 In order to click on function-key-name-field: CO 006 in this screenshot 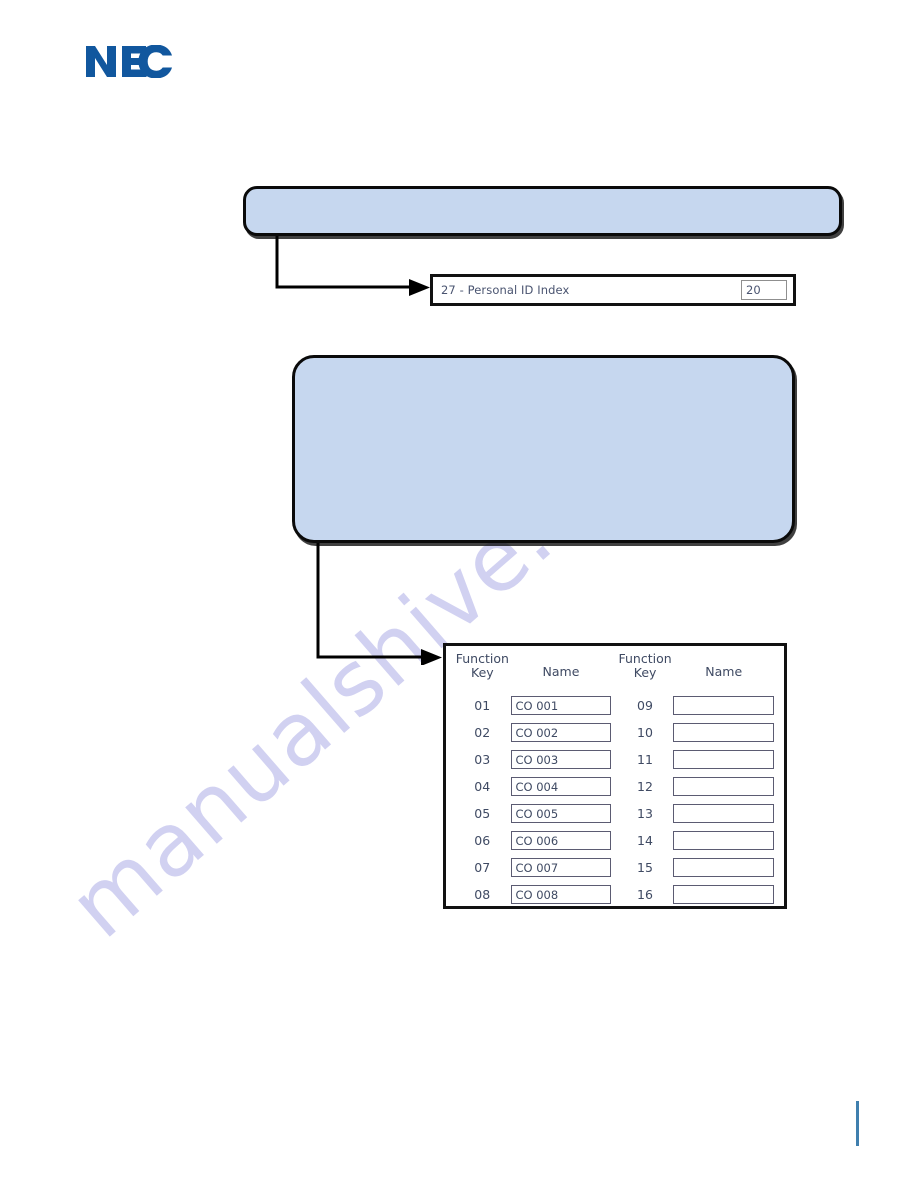, I will do `click(561, 840)`.